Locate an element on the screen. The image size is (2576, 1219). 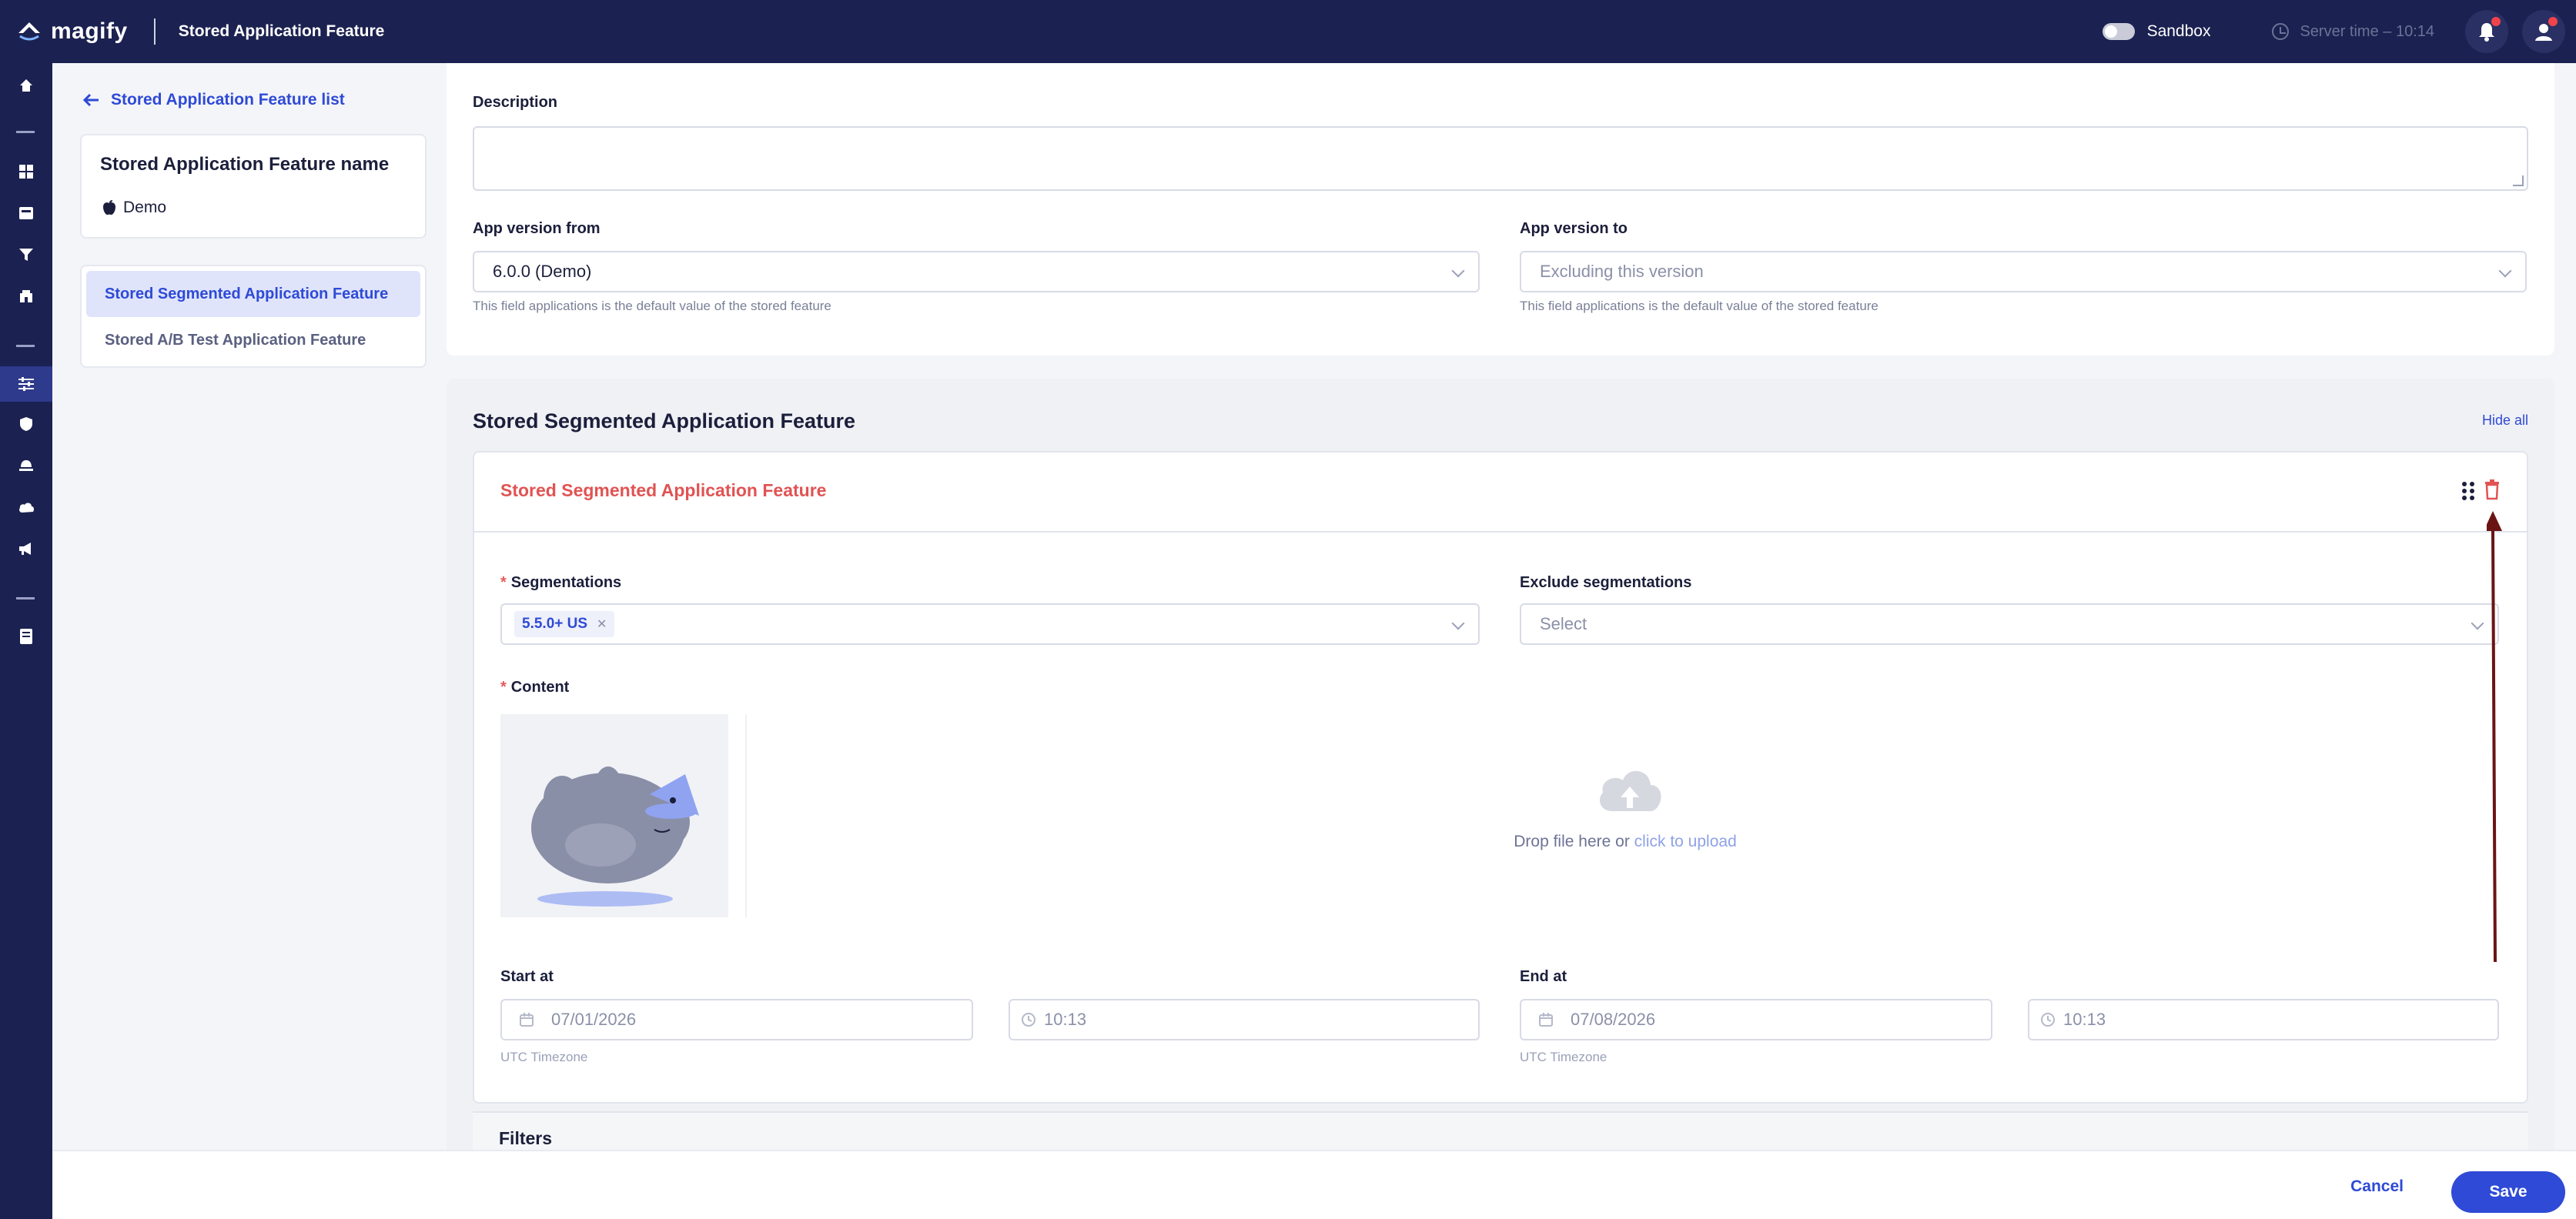
apple-icon is located at coordinates (109, 208).